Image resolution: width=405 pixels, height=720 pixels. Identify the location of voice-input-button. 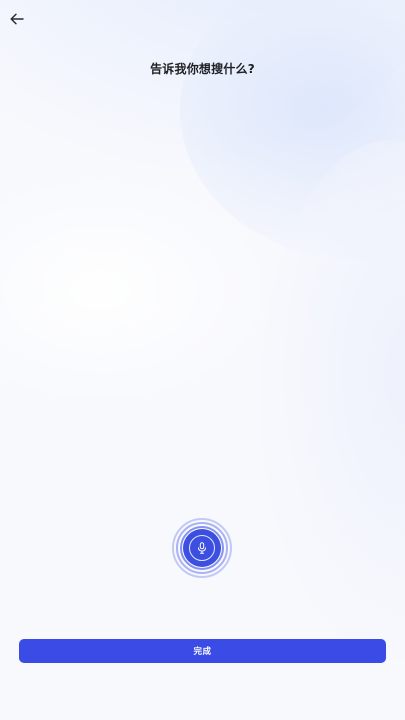
(202, 548).